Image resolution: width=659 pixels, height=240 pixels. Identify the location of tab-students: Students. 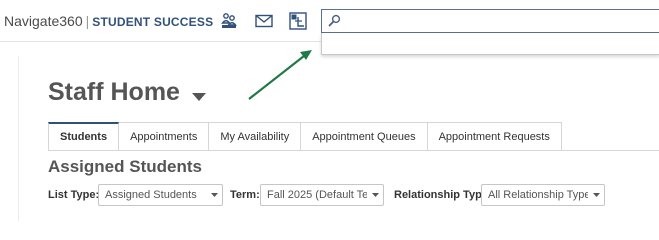
(84, 136).